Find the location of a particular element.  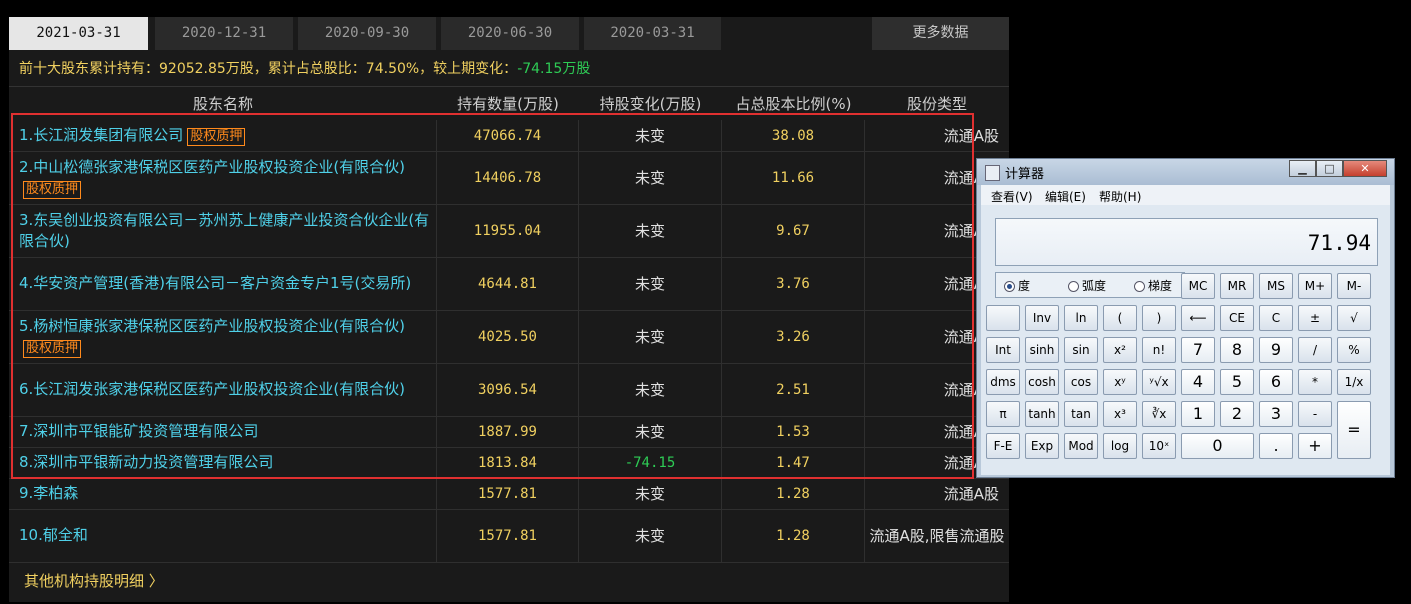

key-1/x: 1/x is located at coordinates (1354, 382).